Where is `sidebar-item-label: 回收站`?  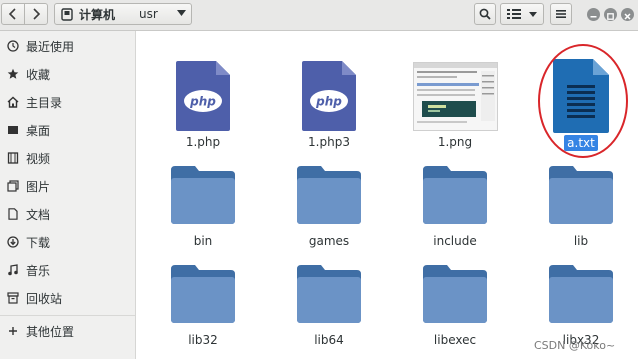
sidebar-item-label: 回收站 is located at coordinates (44, 298).